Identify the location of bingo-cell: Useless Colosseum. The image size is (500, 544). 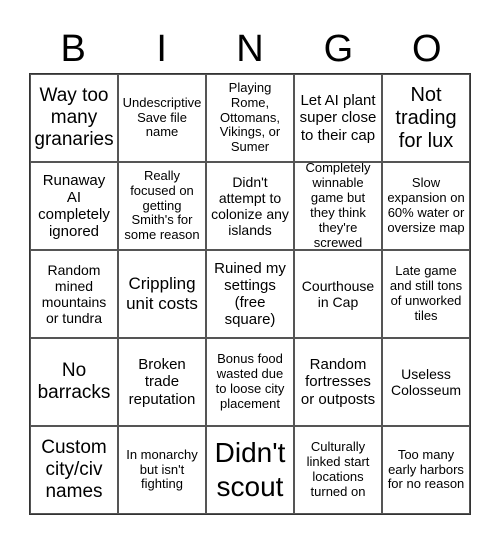
(426, 382).